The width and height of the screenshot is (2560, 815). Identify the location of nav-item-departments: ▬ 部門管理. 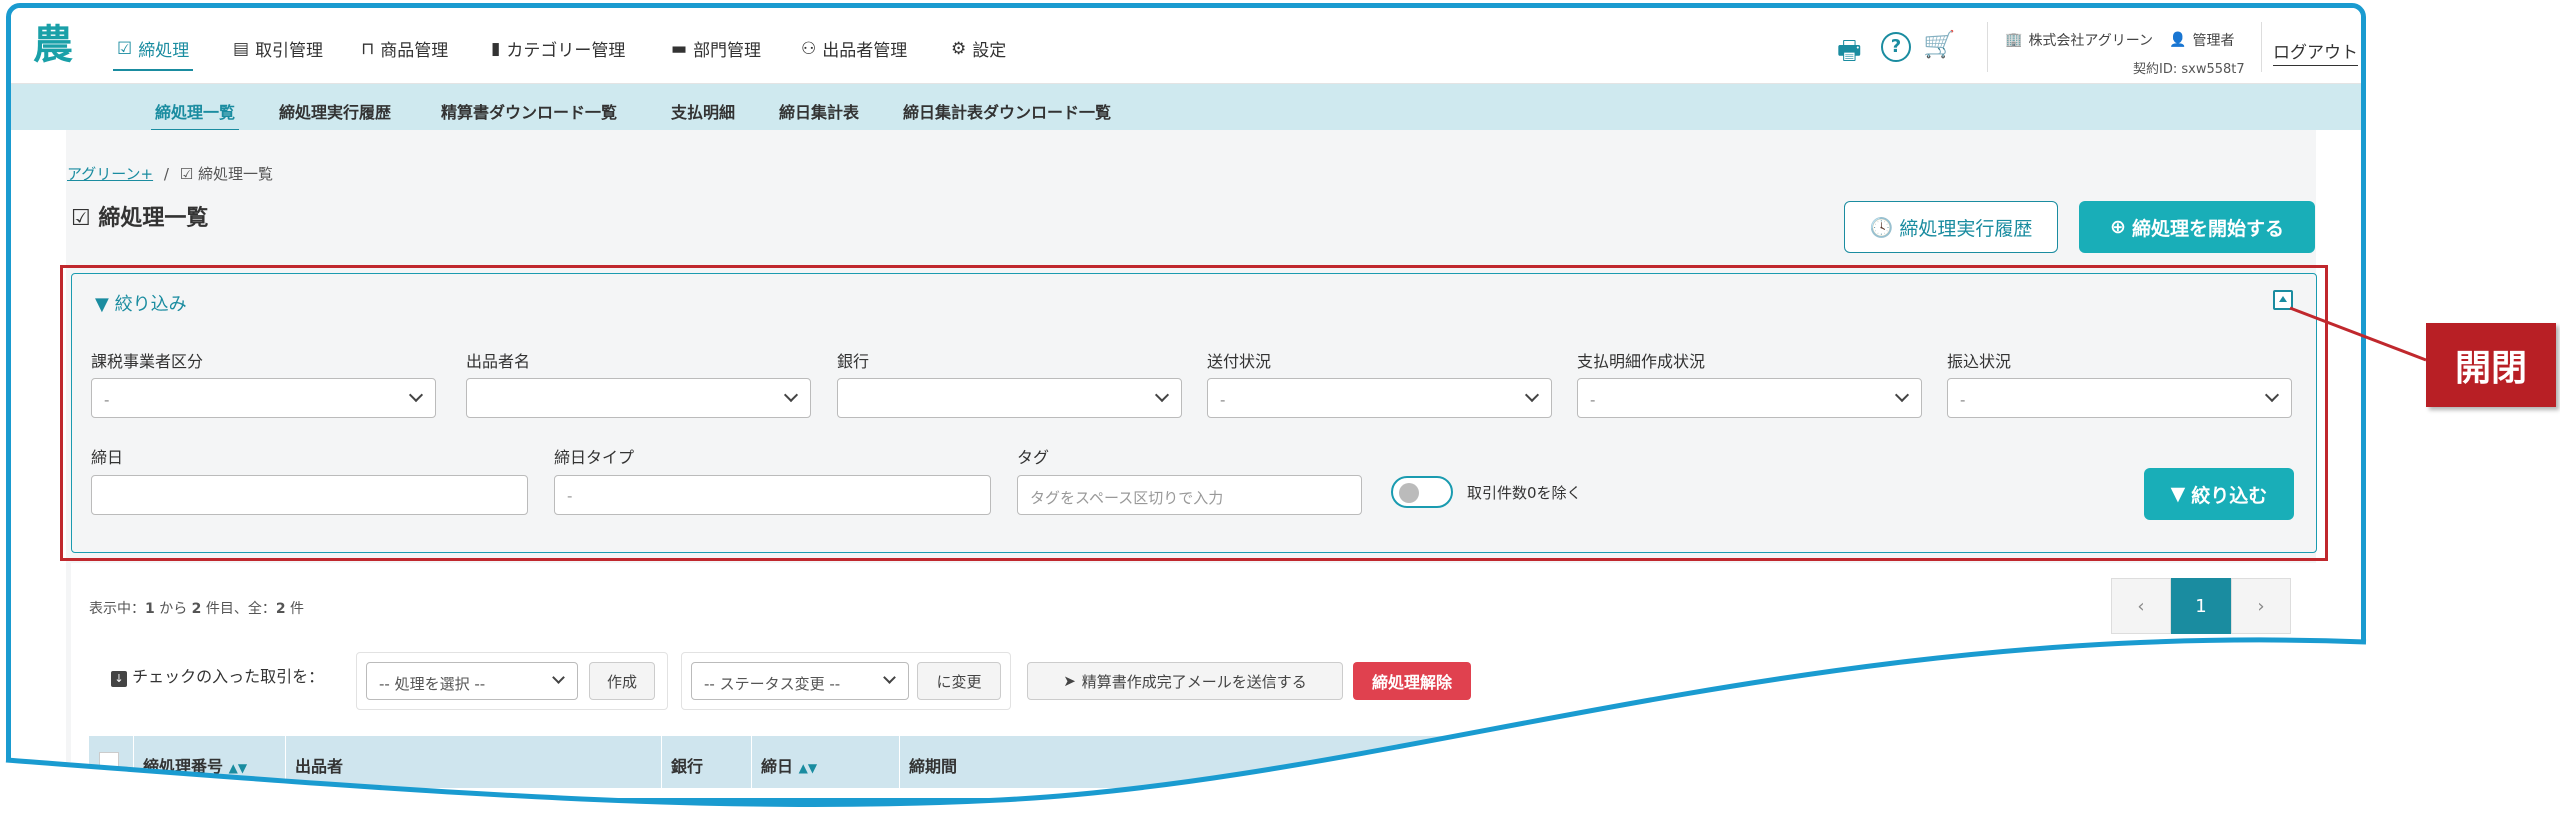
(716, 49).